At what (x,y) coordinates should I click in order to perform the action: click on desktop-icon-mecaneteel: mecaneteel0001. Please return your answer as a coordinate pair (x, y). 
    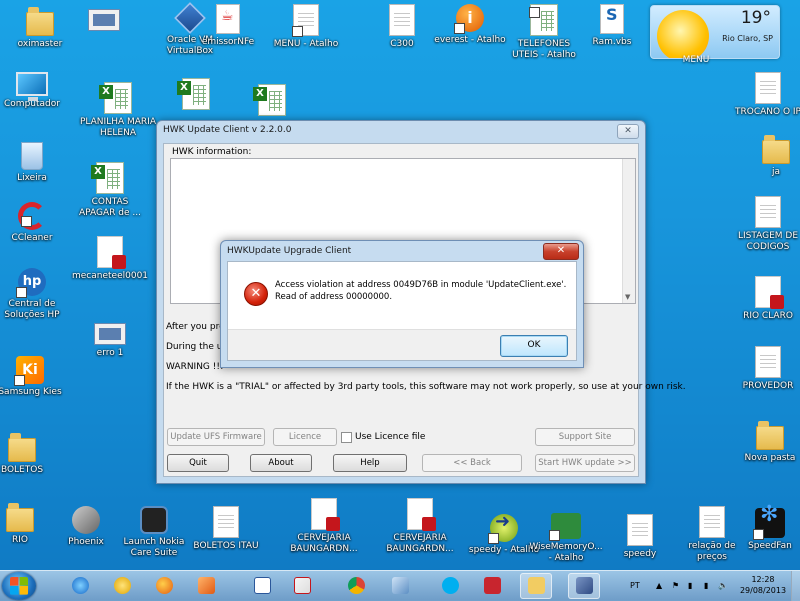
    Looking at the image, I should click on (110, 259).